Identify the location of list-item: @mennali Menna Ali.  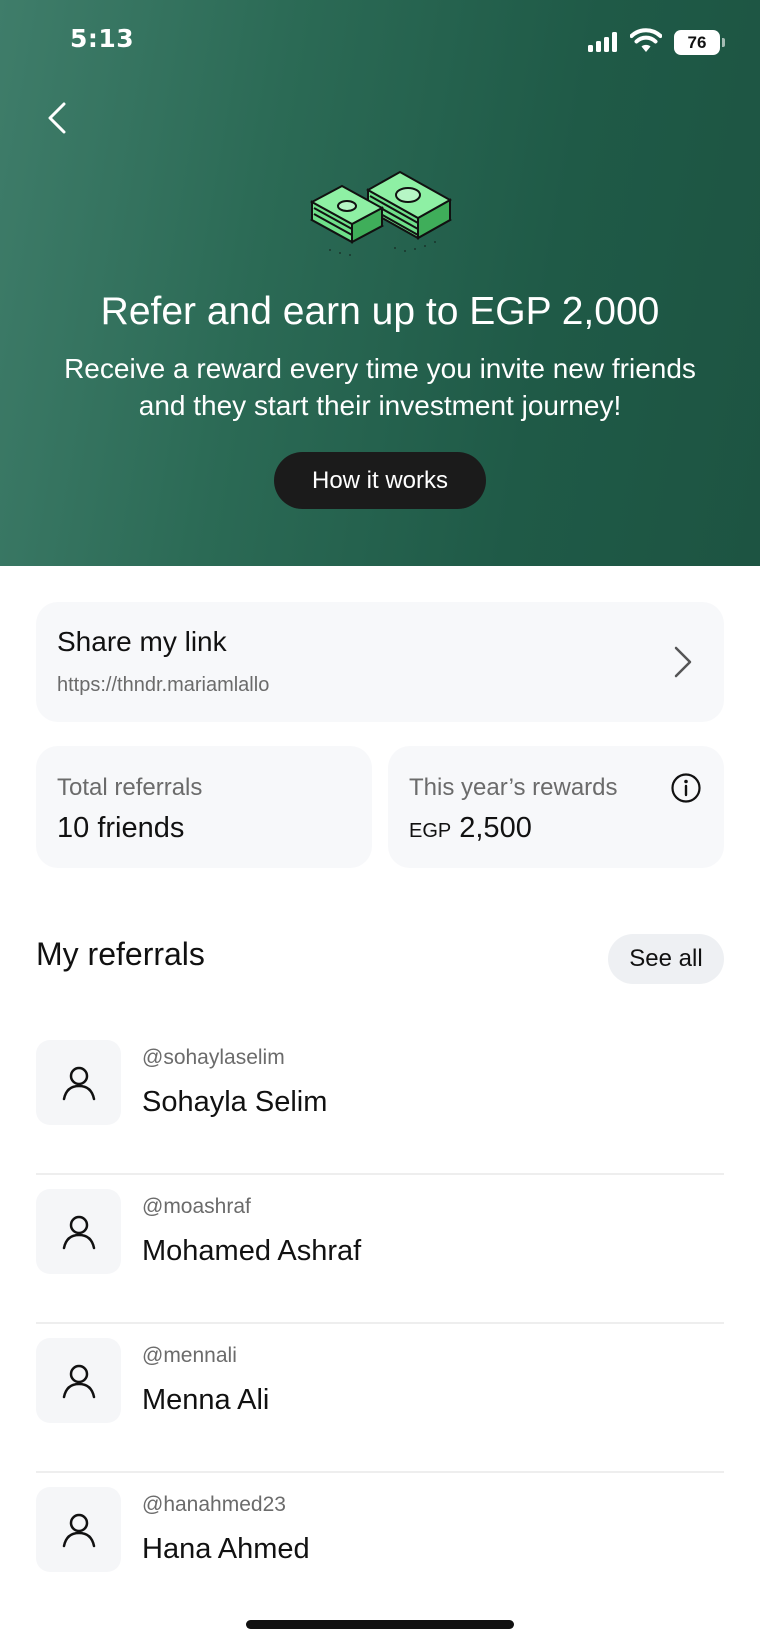
(380, 1398).